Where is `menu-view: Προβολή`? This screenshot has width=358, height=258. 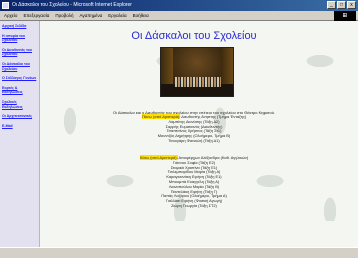
menu-view: Προβολή is located at coordinates (64, 15).